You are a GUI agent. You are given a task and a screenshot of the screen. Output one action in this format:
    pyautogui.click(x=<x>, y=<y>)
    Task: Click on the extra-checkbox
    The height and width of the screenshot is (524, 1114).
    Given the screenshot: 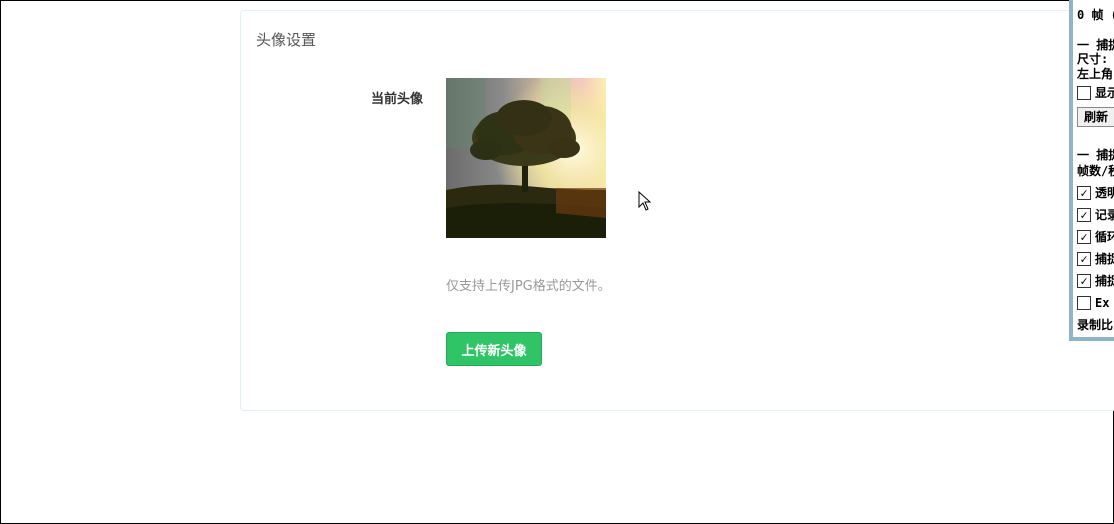 What is the action you would take?
    pyautogui.click(x=1084, y=303)
    